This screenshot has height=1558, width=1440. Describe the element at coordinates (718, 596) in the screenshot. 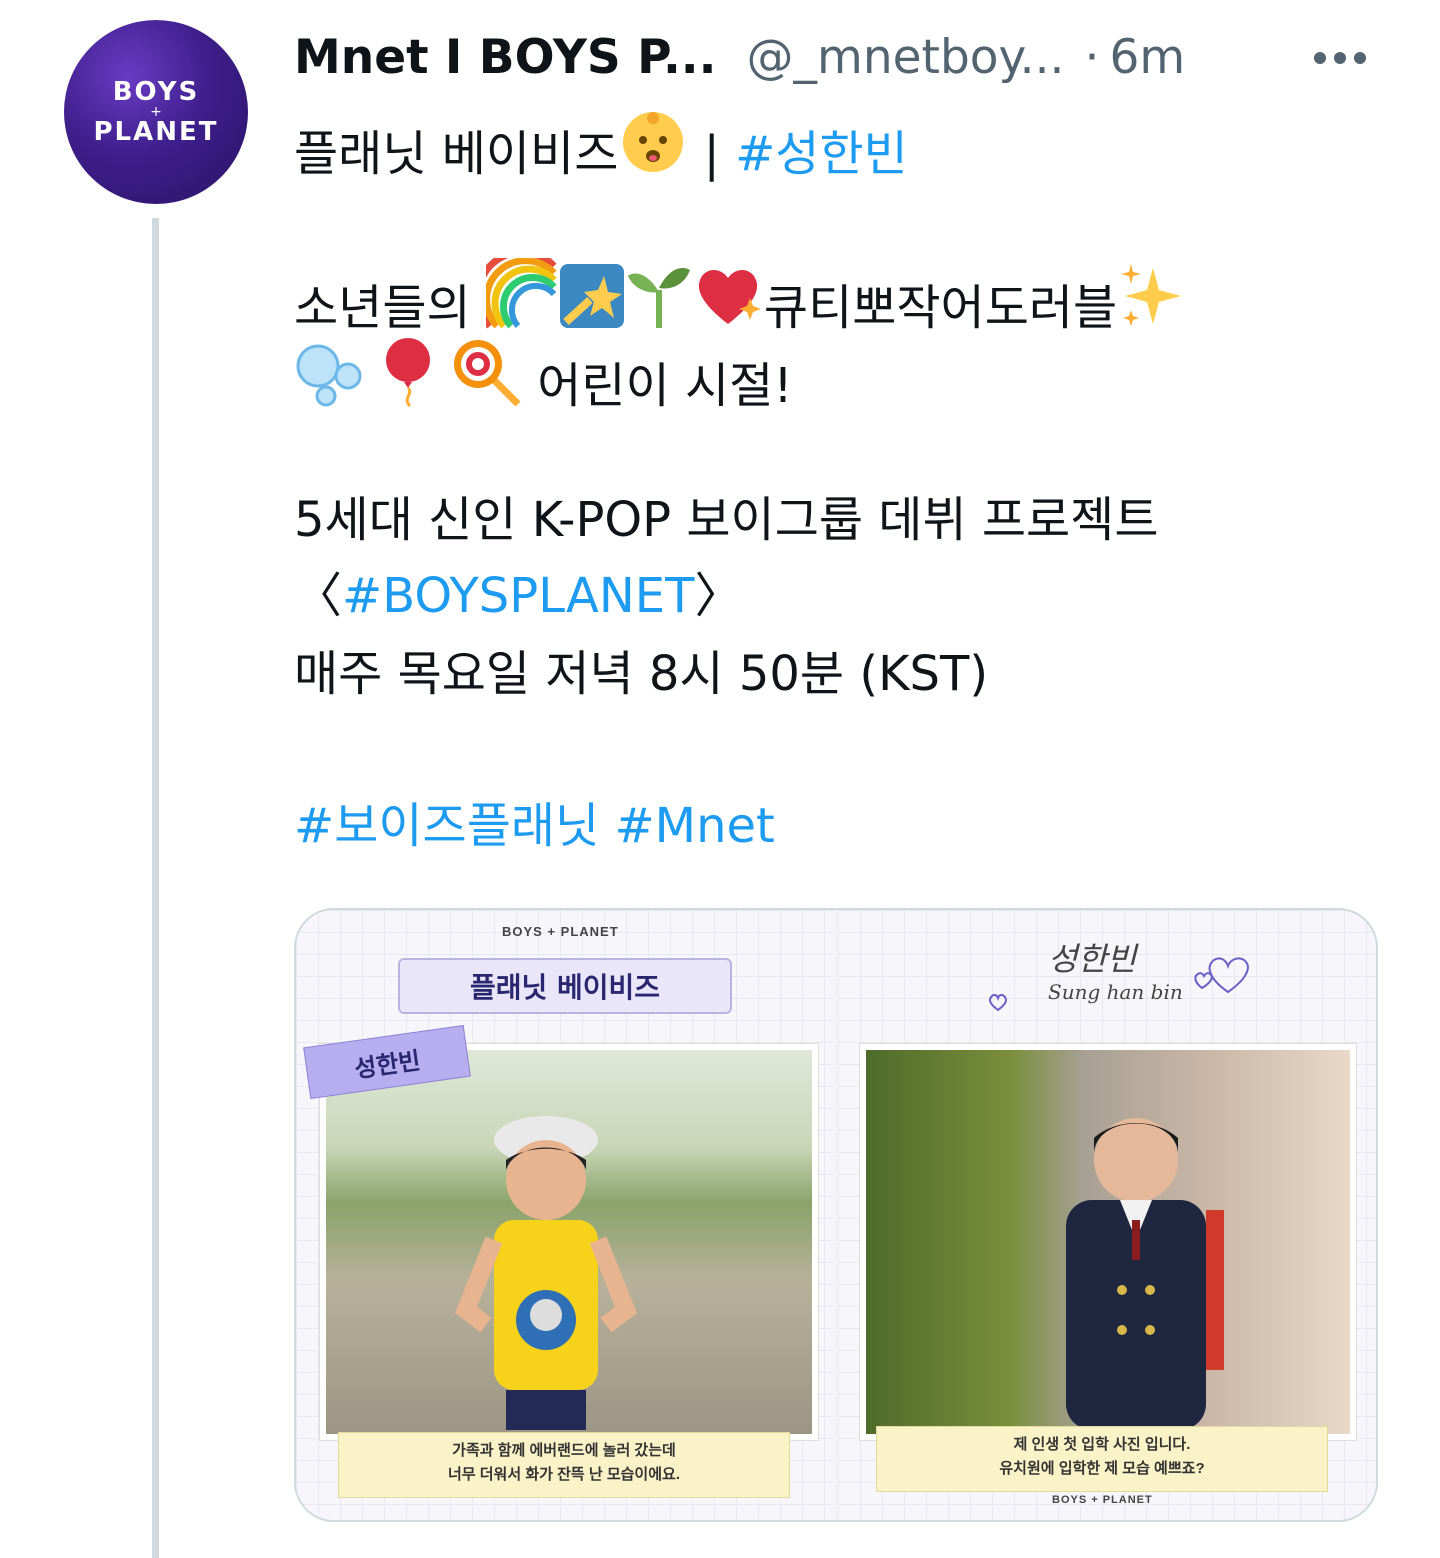

I see `bracket-close: 〉` at that location.